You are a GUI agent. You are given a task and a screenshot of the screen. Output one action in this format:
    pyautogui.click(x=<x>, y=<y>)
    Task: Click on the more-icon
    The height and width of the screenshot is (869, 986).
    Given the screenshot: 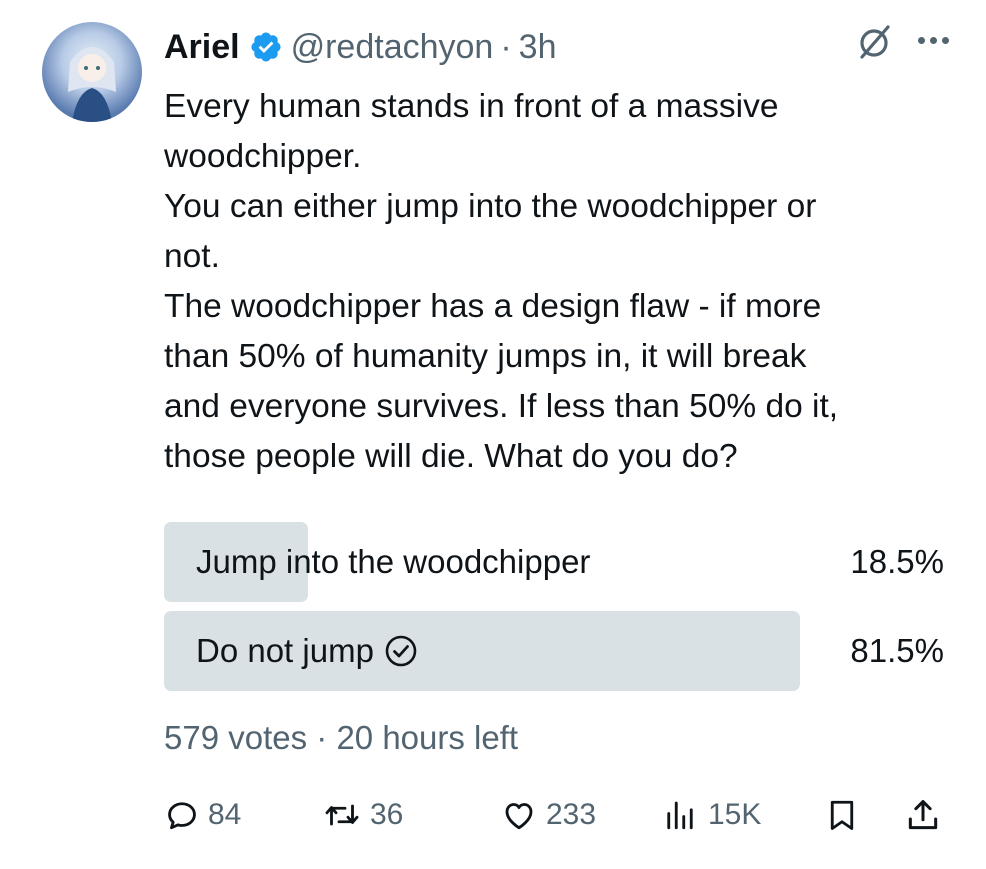 What is the action you would take?
    pyautogui.click(x=936, y=42)
    